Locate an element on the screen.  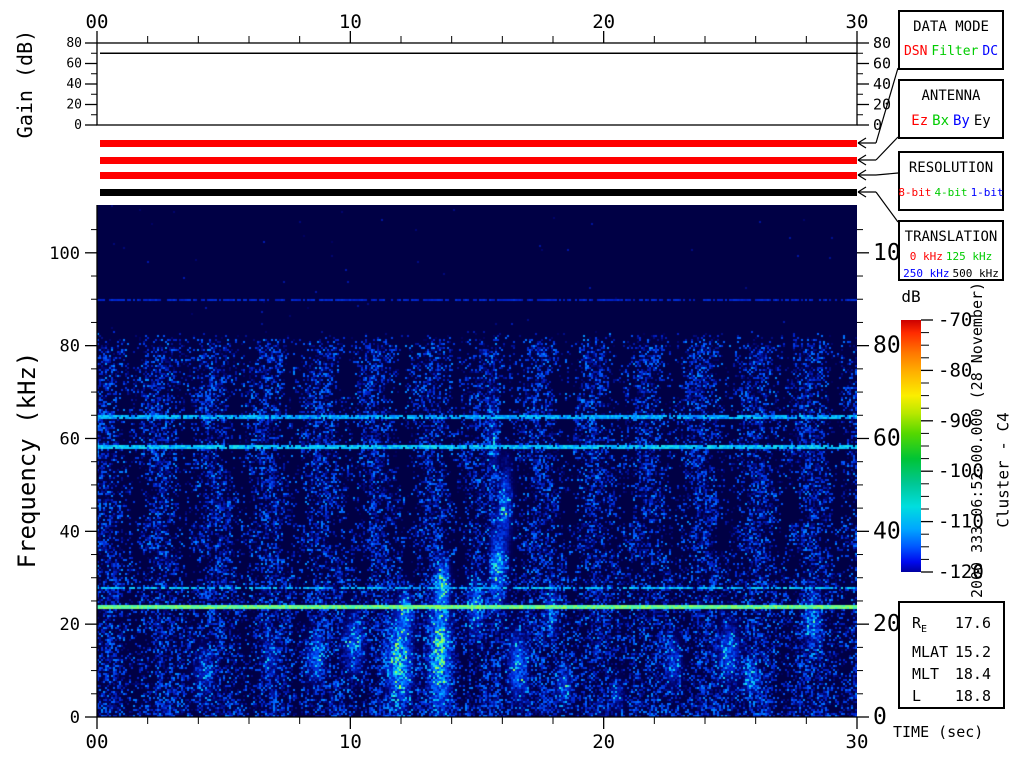
translation-250khz: 250 kHz is located at coordinates (926, 273).